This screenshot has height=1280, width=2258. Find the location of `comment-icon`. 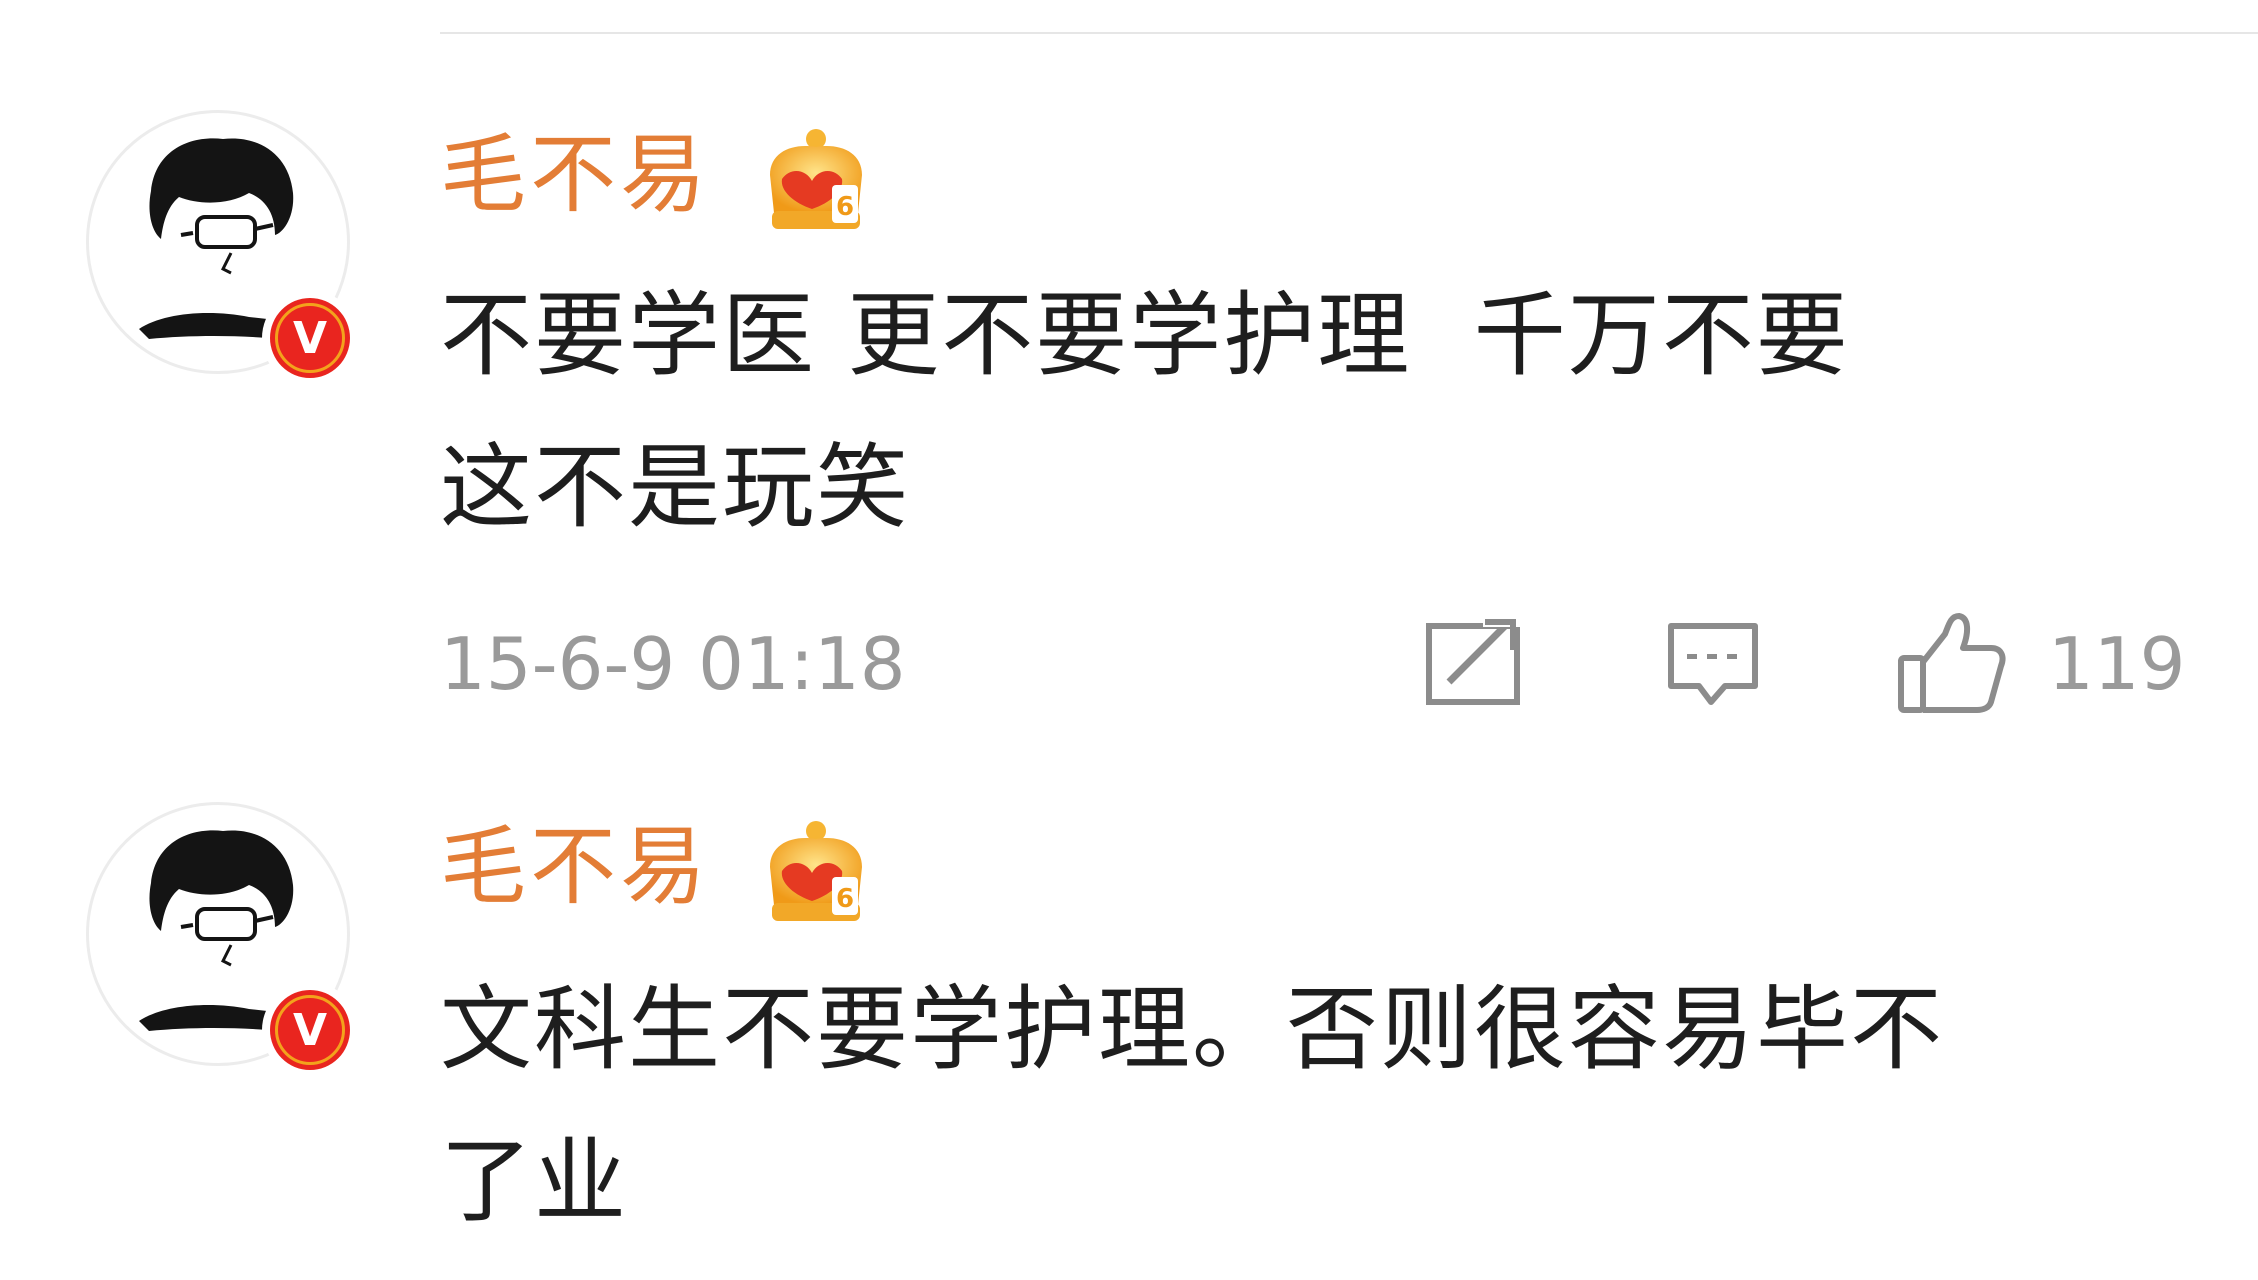

comment-icon is located at coordinates (1713, 666).